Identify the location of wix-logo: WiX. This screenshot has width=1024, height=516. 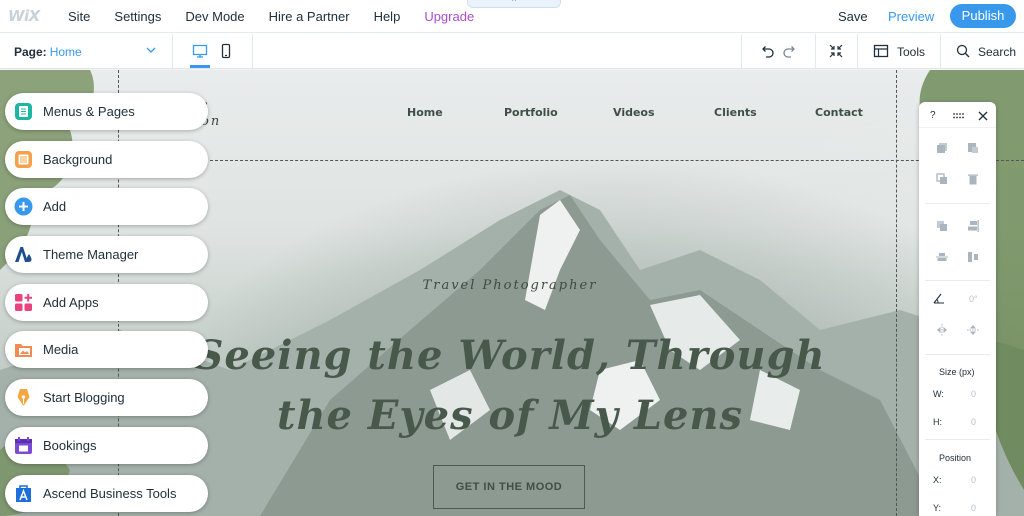
(24, 16).